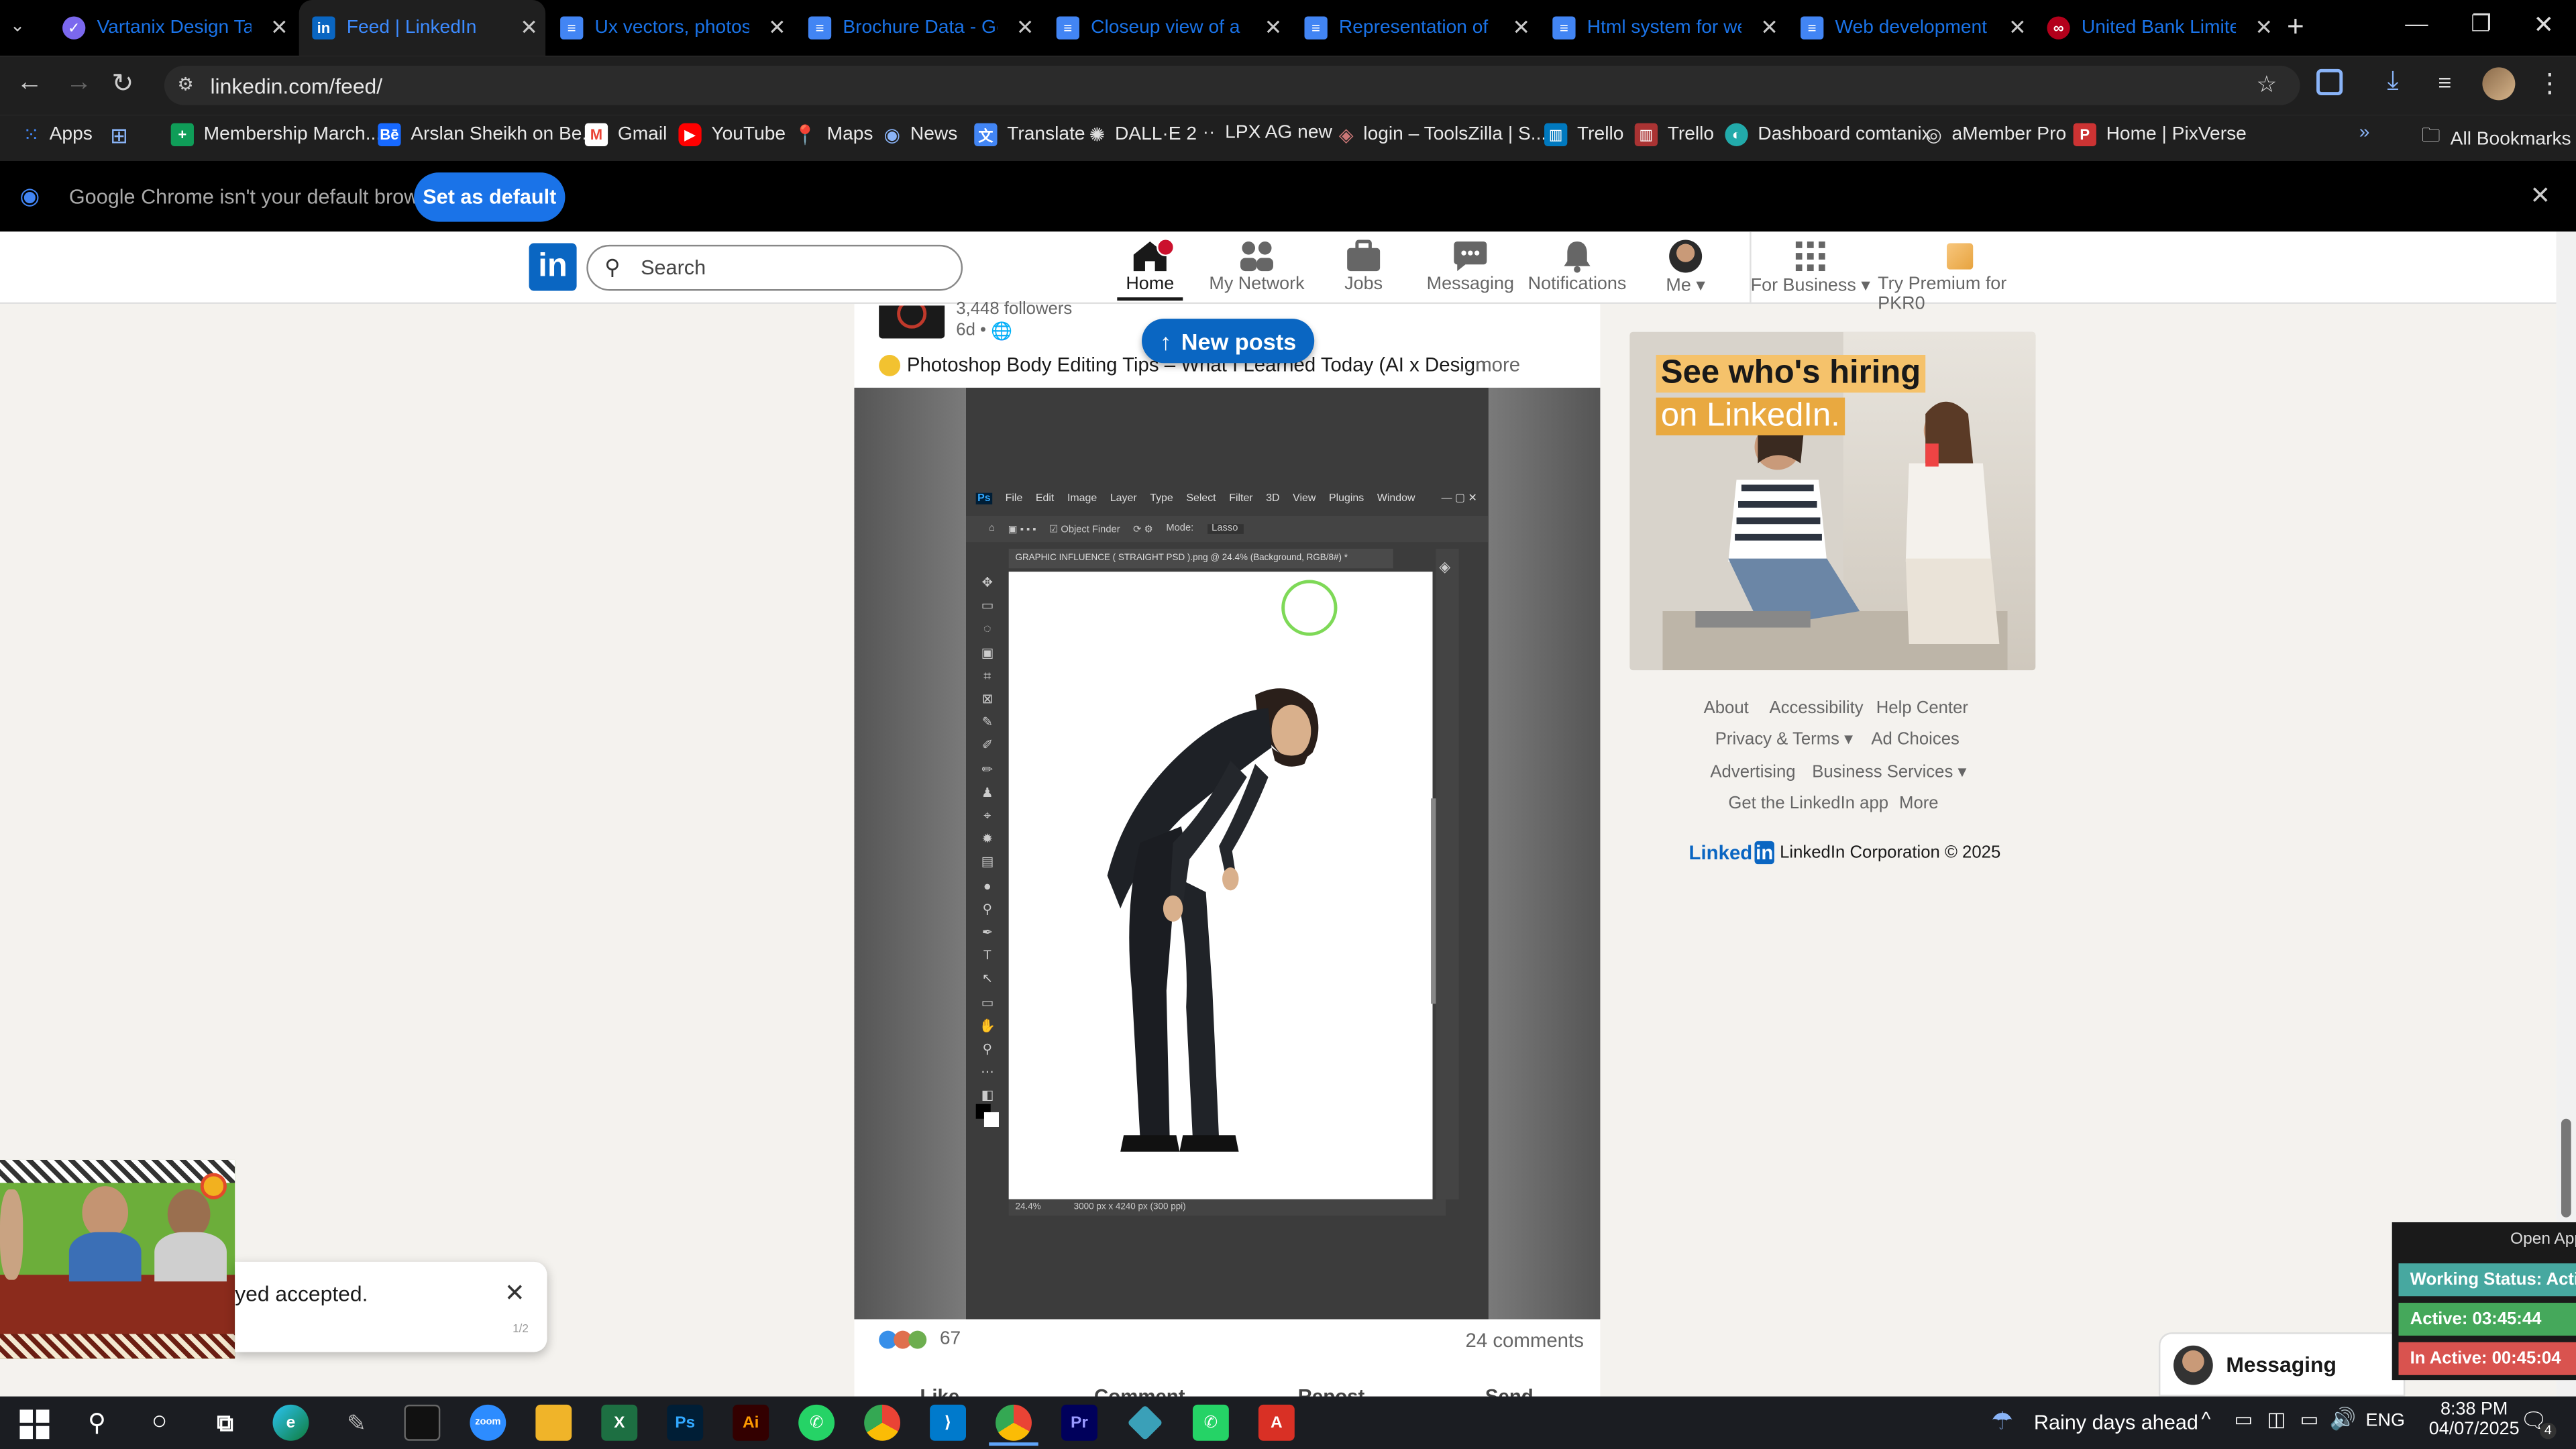  What do you see at coordinates (774, 267) in the screenshot?
I see `search-input: ⚲ Search` at bounding box center [774, 267].